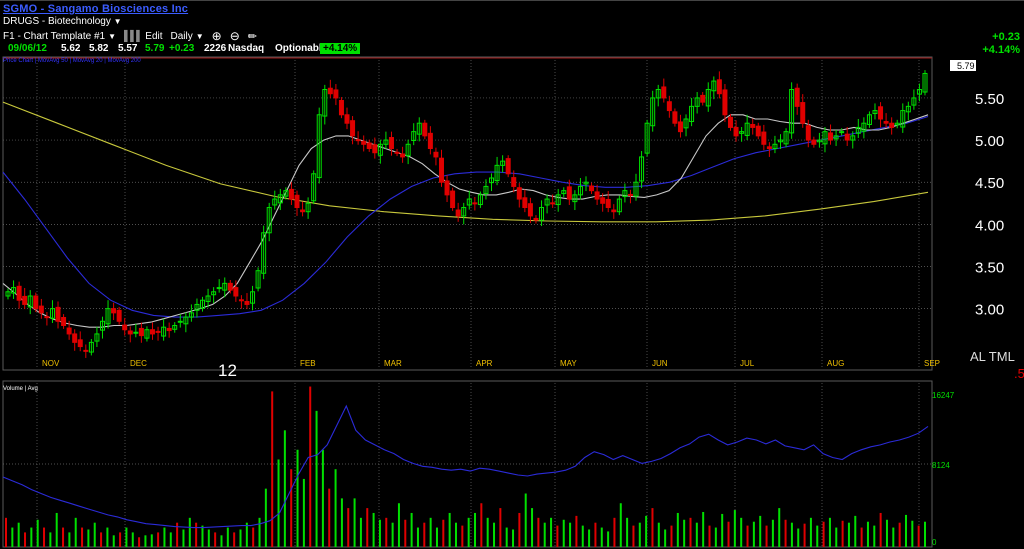  I want to click on volume-tick-label: 8124, so click(941, 465).